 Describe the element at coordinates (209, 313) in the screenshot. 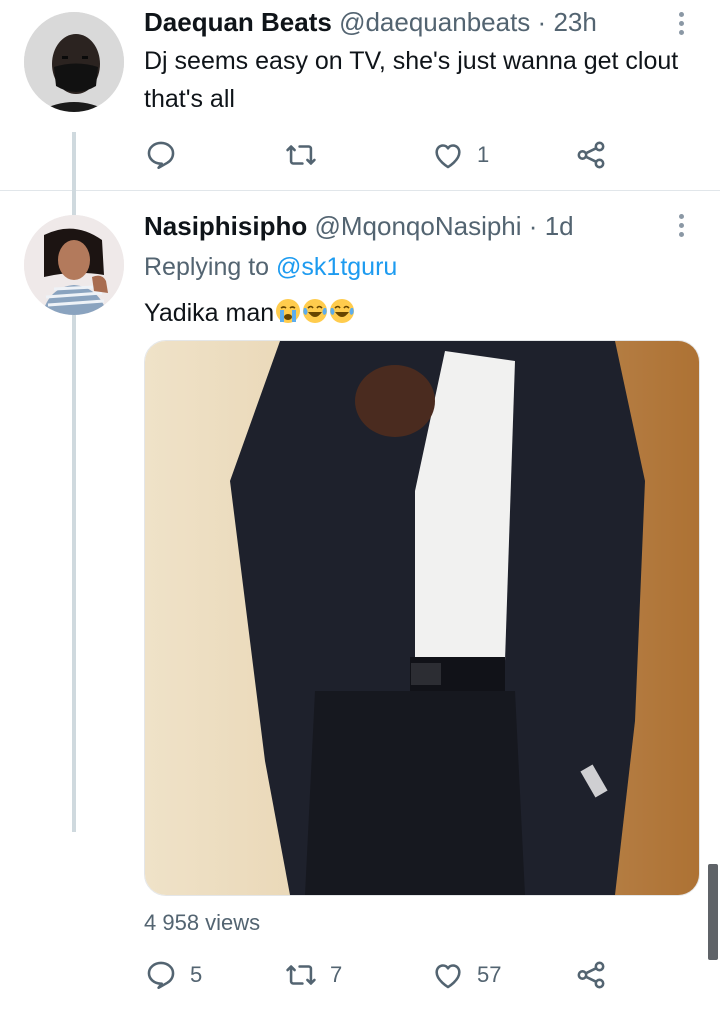

I see `tweet-text-content: Yadika man` at that location.